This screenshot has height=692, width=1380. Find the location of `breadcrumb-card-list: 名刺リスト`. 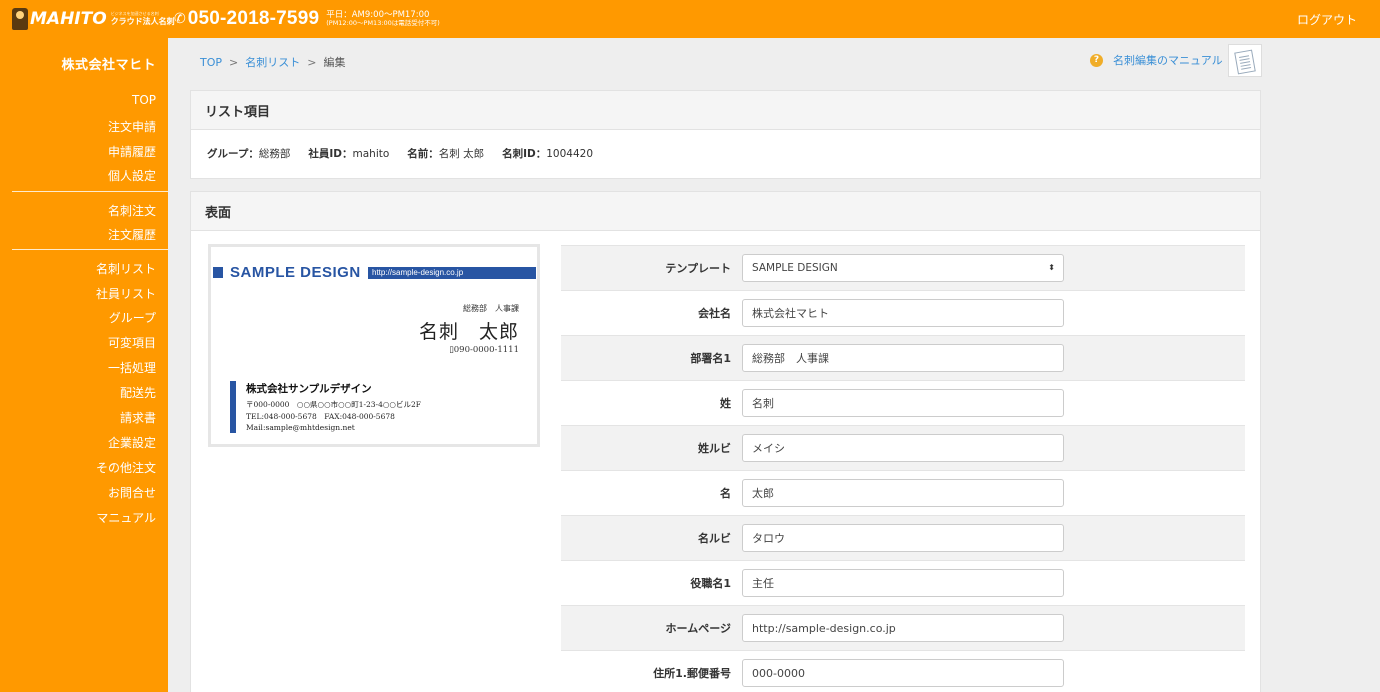

breadcrumb-card-list: 名刺リスト is located at coordinates (272, 62).